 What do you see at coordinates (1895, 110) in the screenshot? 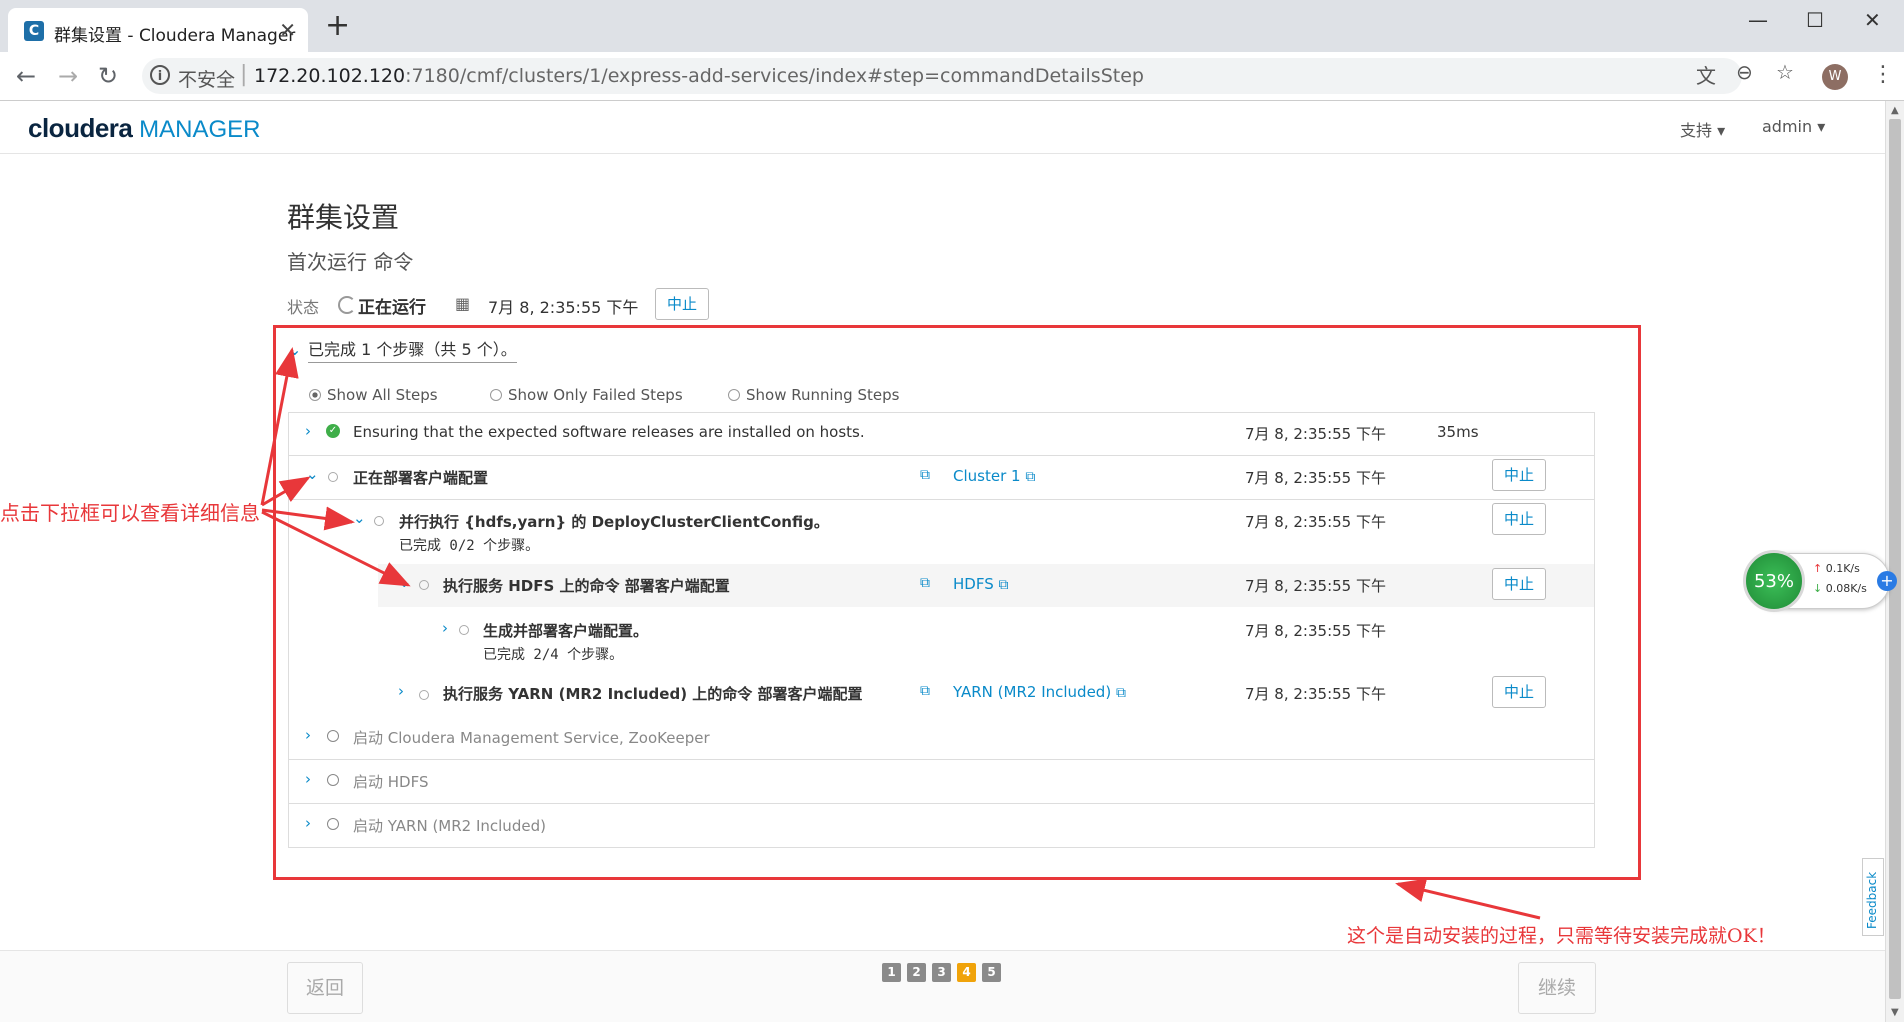
I see `scroll-up-icon: ▲` at bounding box center [1895, 110].